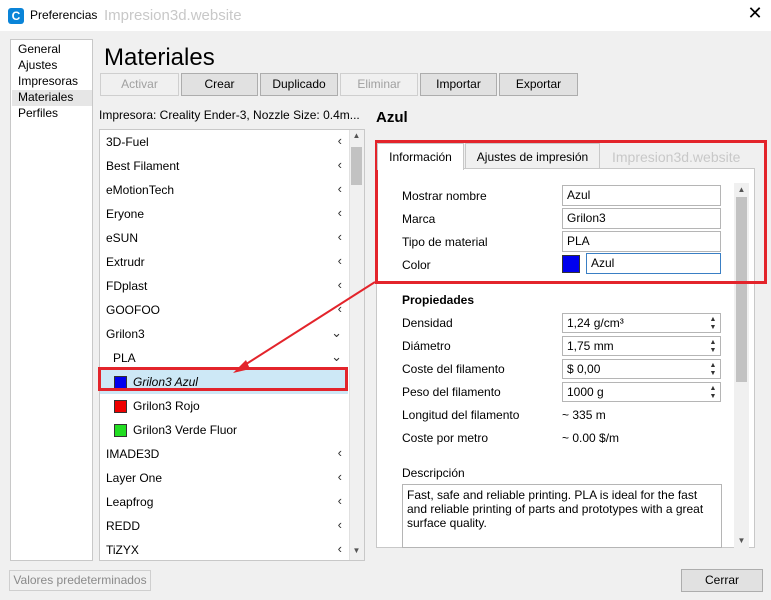  What do you see at coordinates (224, 166) in the screenshot?
I see `list-item-brand: Best Filament ‹` at bounding box center [224, 166].